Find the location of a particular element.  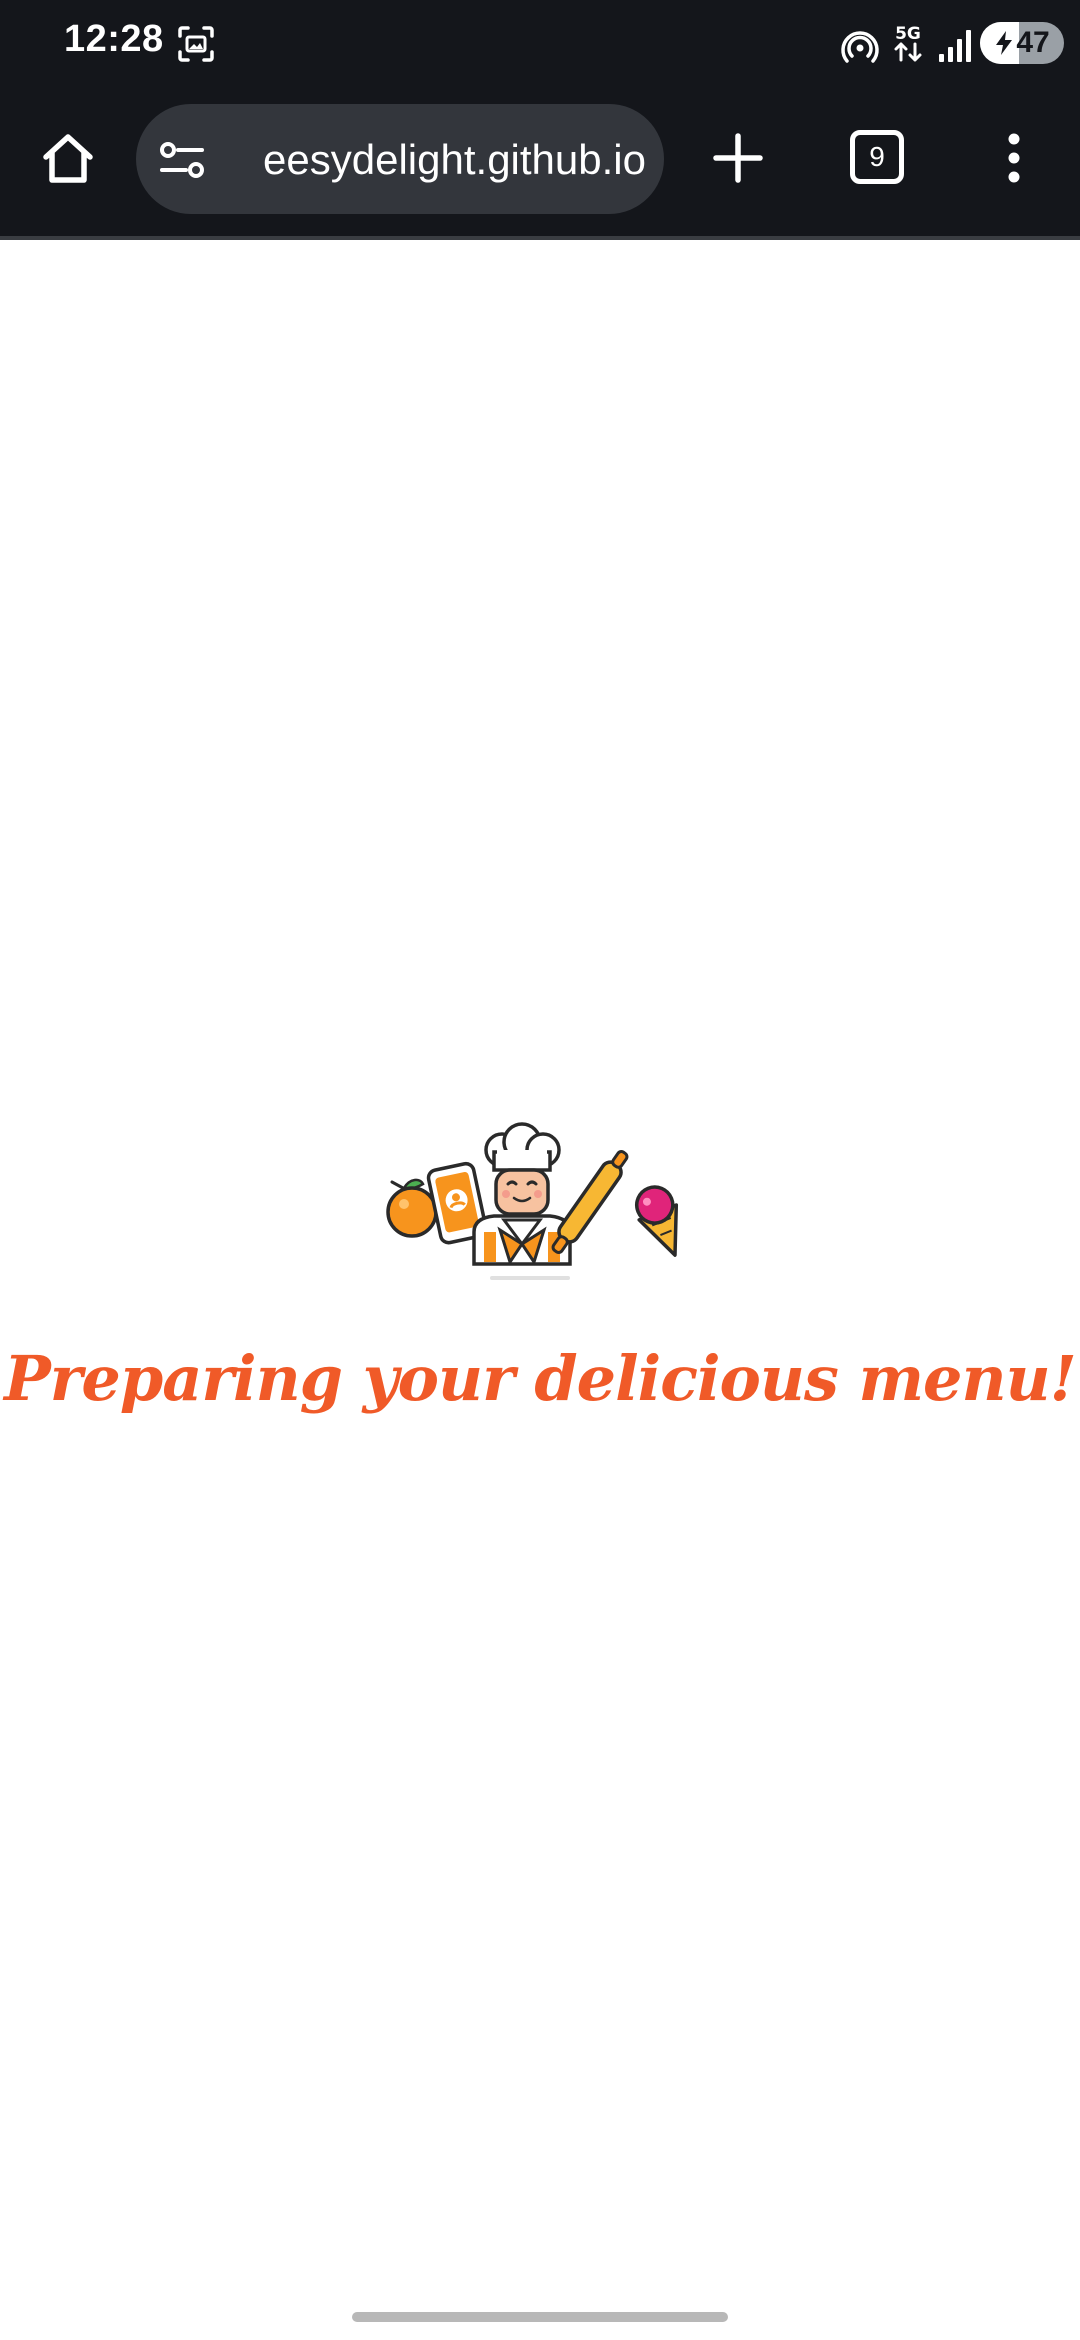

new-tab-button is located at coordinates (738, 158).